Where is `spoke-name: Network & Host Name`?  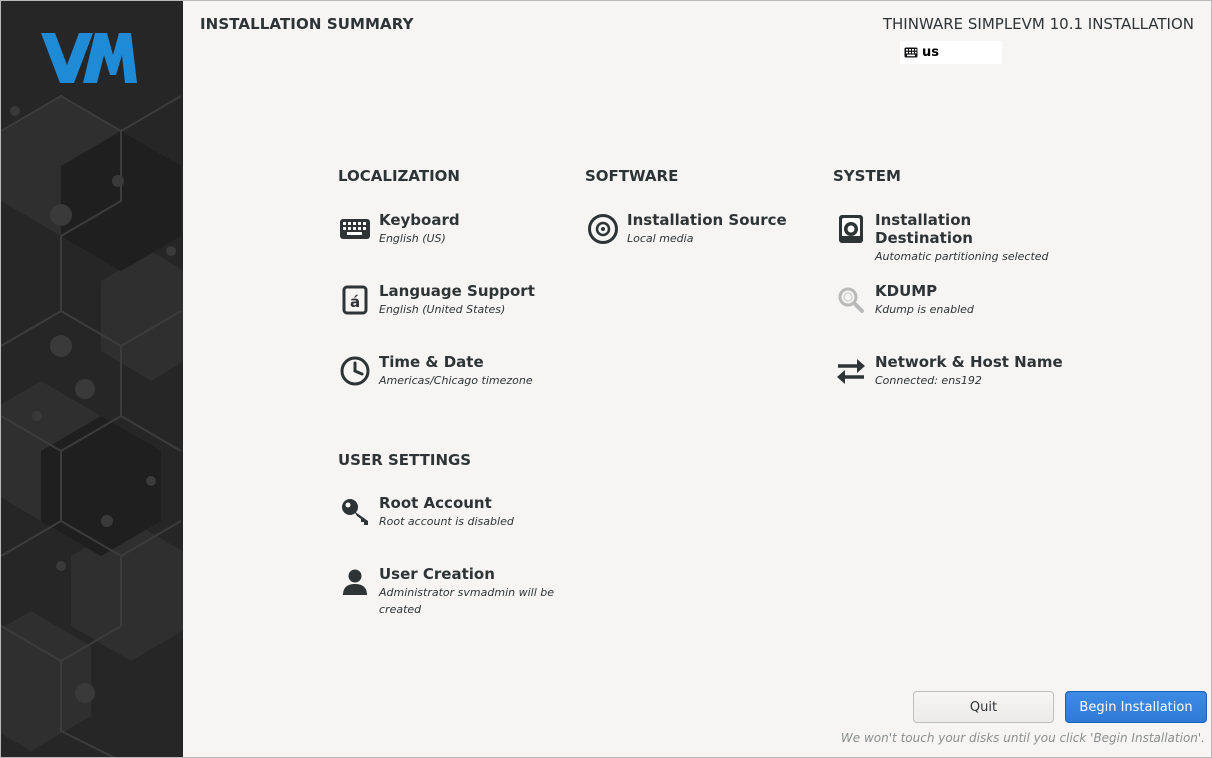 spoke-name: Network & Host Name is located at coordinates (969, 362).